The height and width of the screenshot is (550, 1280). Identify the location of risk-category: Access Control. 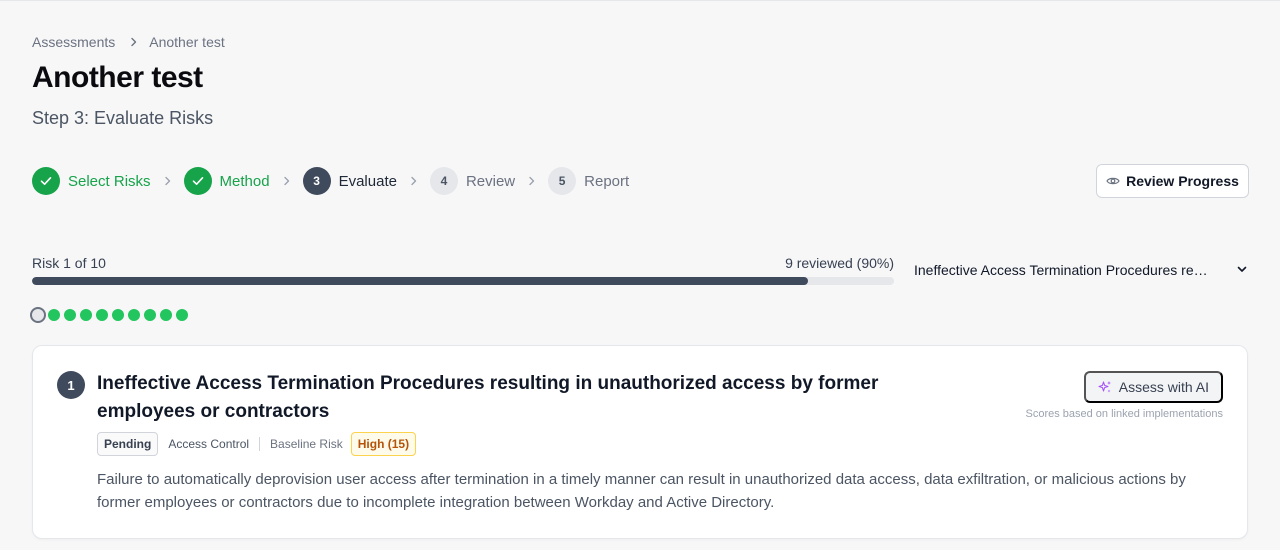
(209, 444).